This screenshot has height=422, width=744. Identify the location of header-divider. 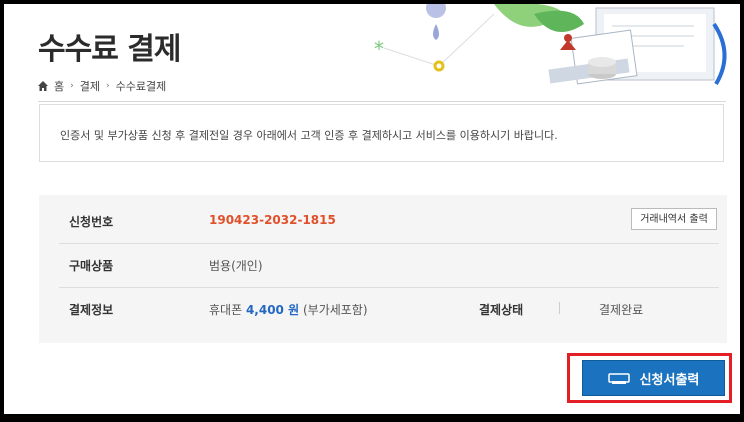
(382, 101).